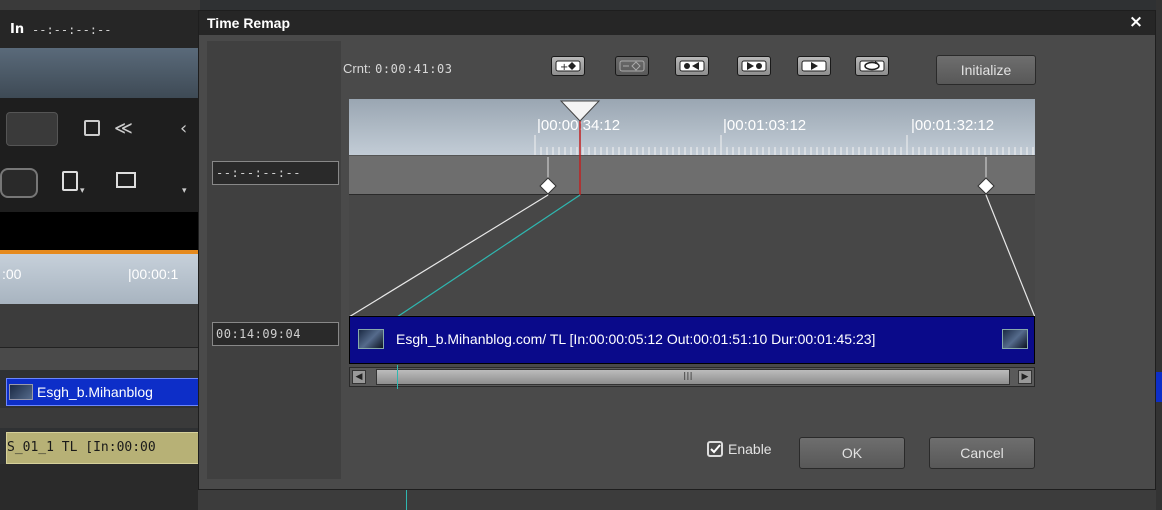 Image resolution: width=1162 pixels, height=510 pixels. I want to click on delete-keyframe-button, so click(632, 66).